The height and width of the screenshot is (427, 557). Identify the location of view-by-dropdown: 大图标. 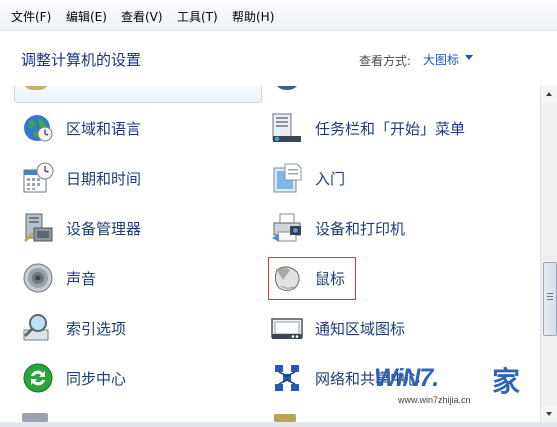
(441, 59).